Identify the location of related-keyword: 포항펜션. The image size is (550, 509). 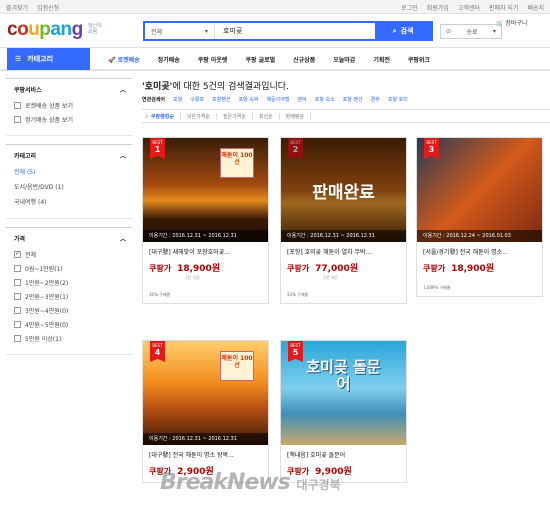
(221, 99).